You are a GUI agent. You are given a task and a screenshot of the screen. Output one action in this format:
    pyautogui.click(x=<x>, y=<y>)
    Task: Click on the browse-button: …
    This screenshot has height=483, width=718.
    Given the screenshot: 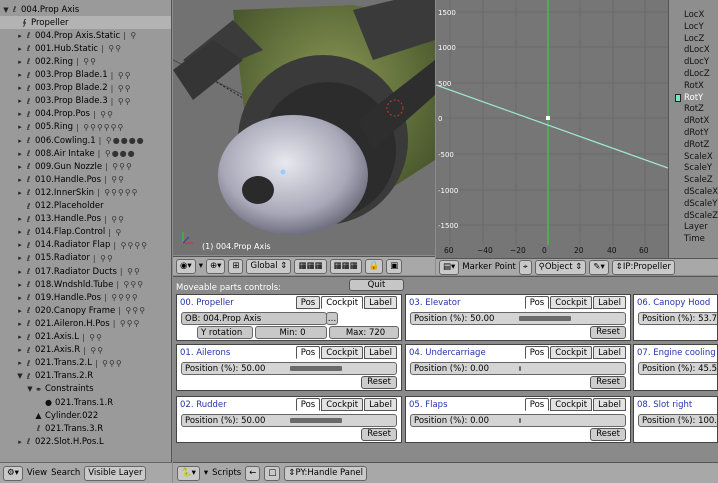 What is the action you would take?
    pyautogui.click(x=332, y=318)
    